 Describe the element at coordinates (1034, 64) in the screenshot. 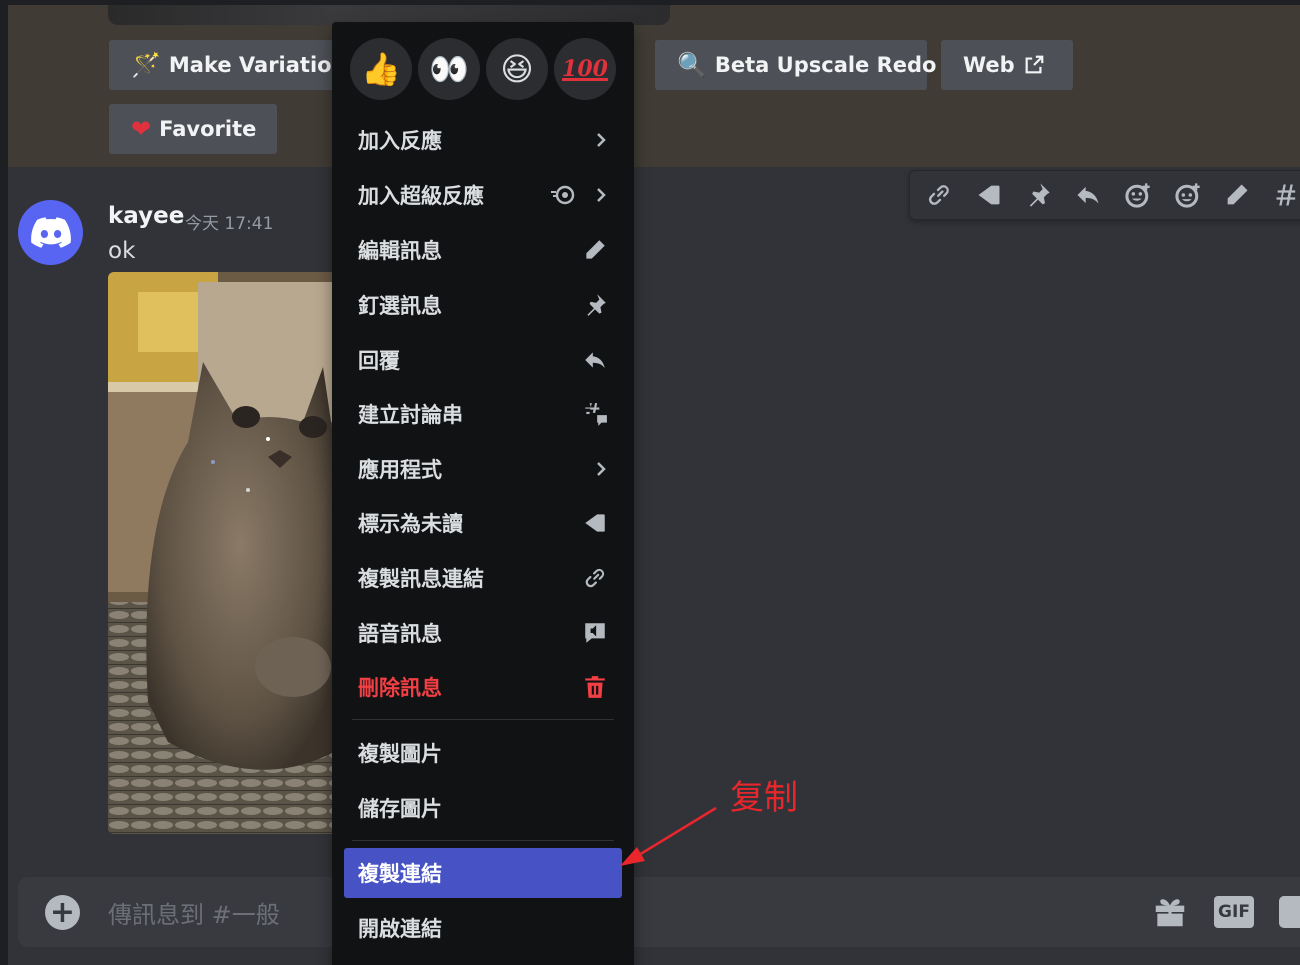

I see `external-link-icon` at that location.